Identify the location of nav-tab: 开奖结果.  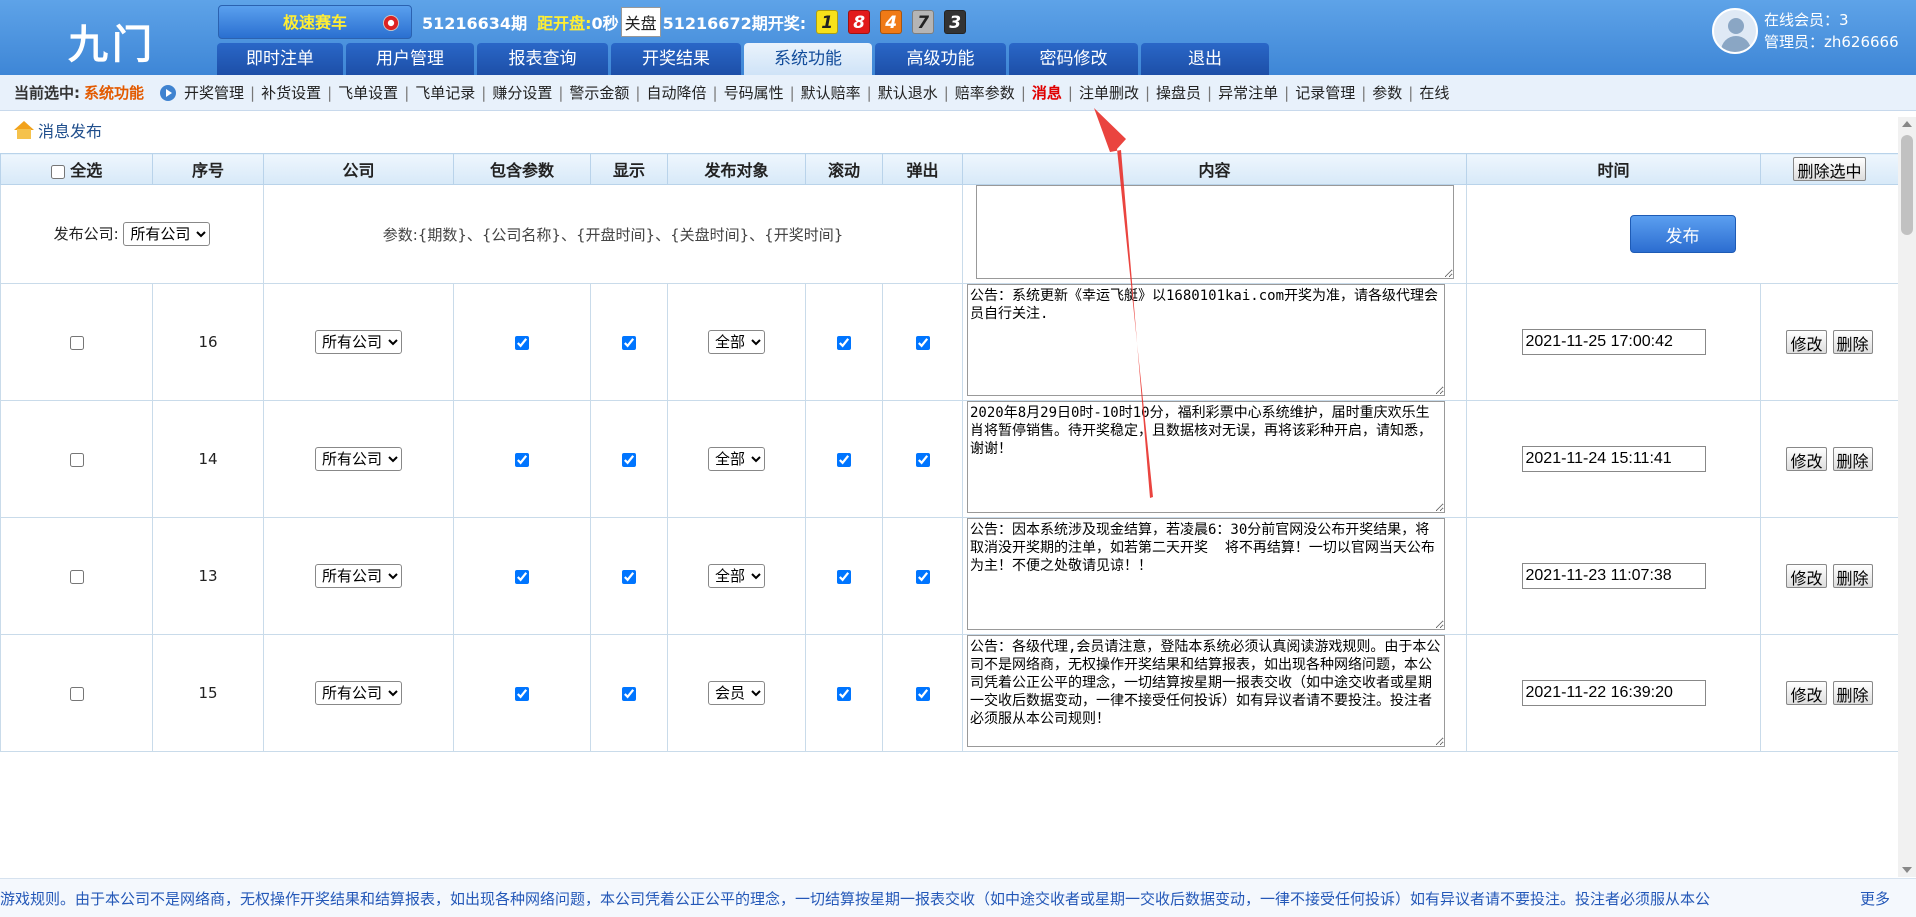
(676, 59).